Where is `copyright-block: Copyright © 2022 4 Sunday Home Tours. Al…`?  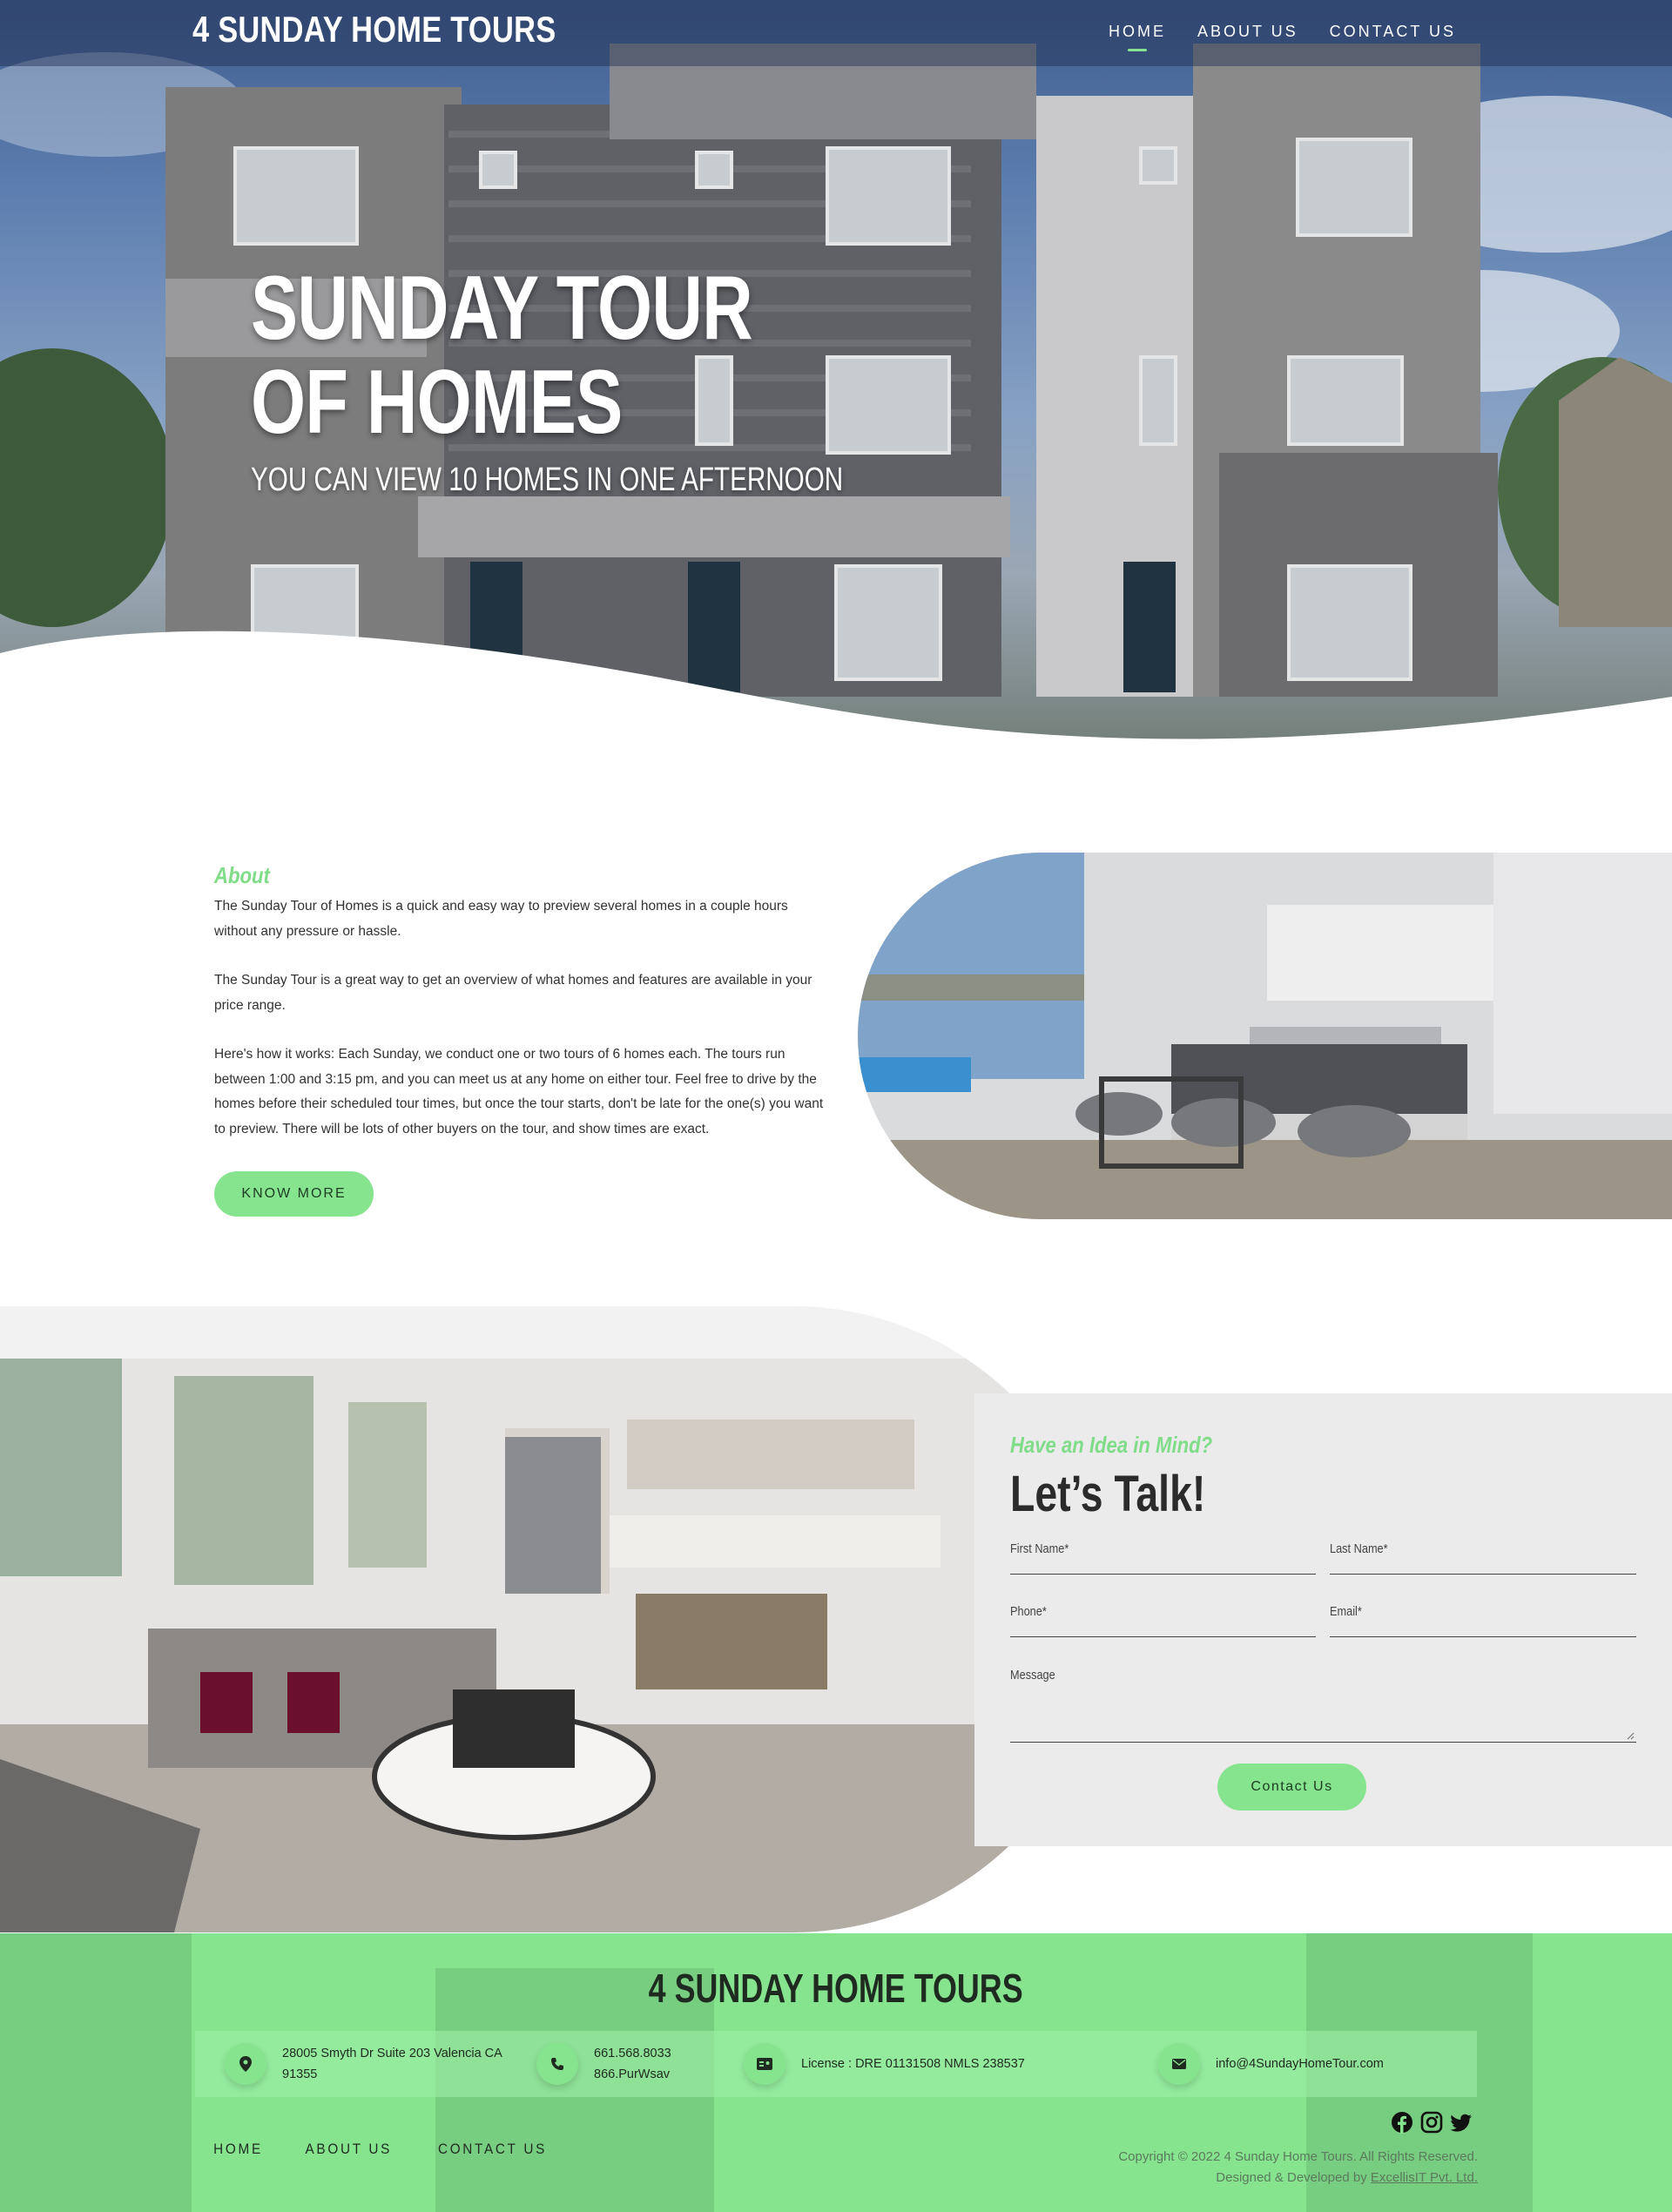
copyright-block: Copyright © 2022 4 Sunday Home Tours. Al… is located at coordinates (1298, 2168).